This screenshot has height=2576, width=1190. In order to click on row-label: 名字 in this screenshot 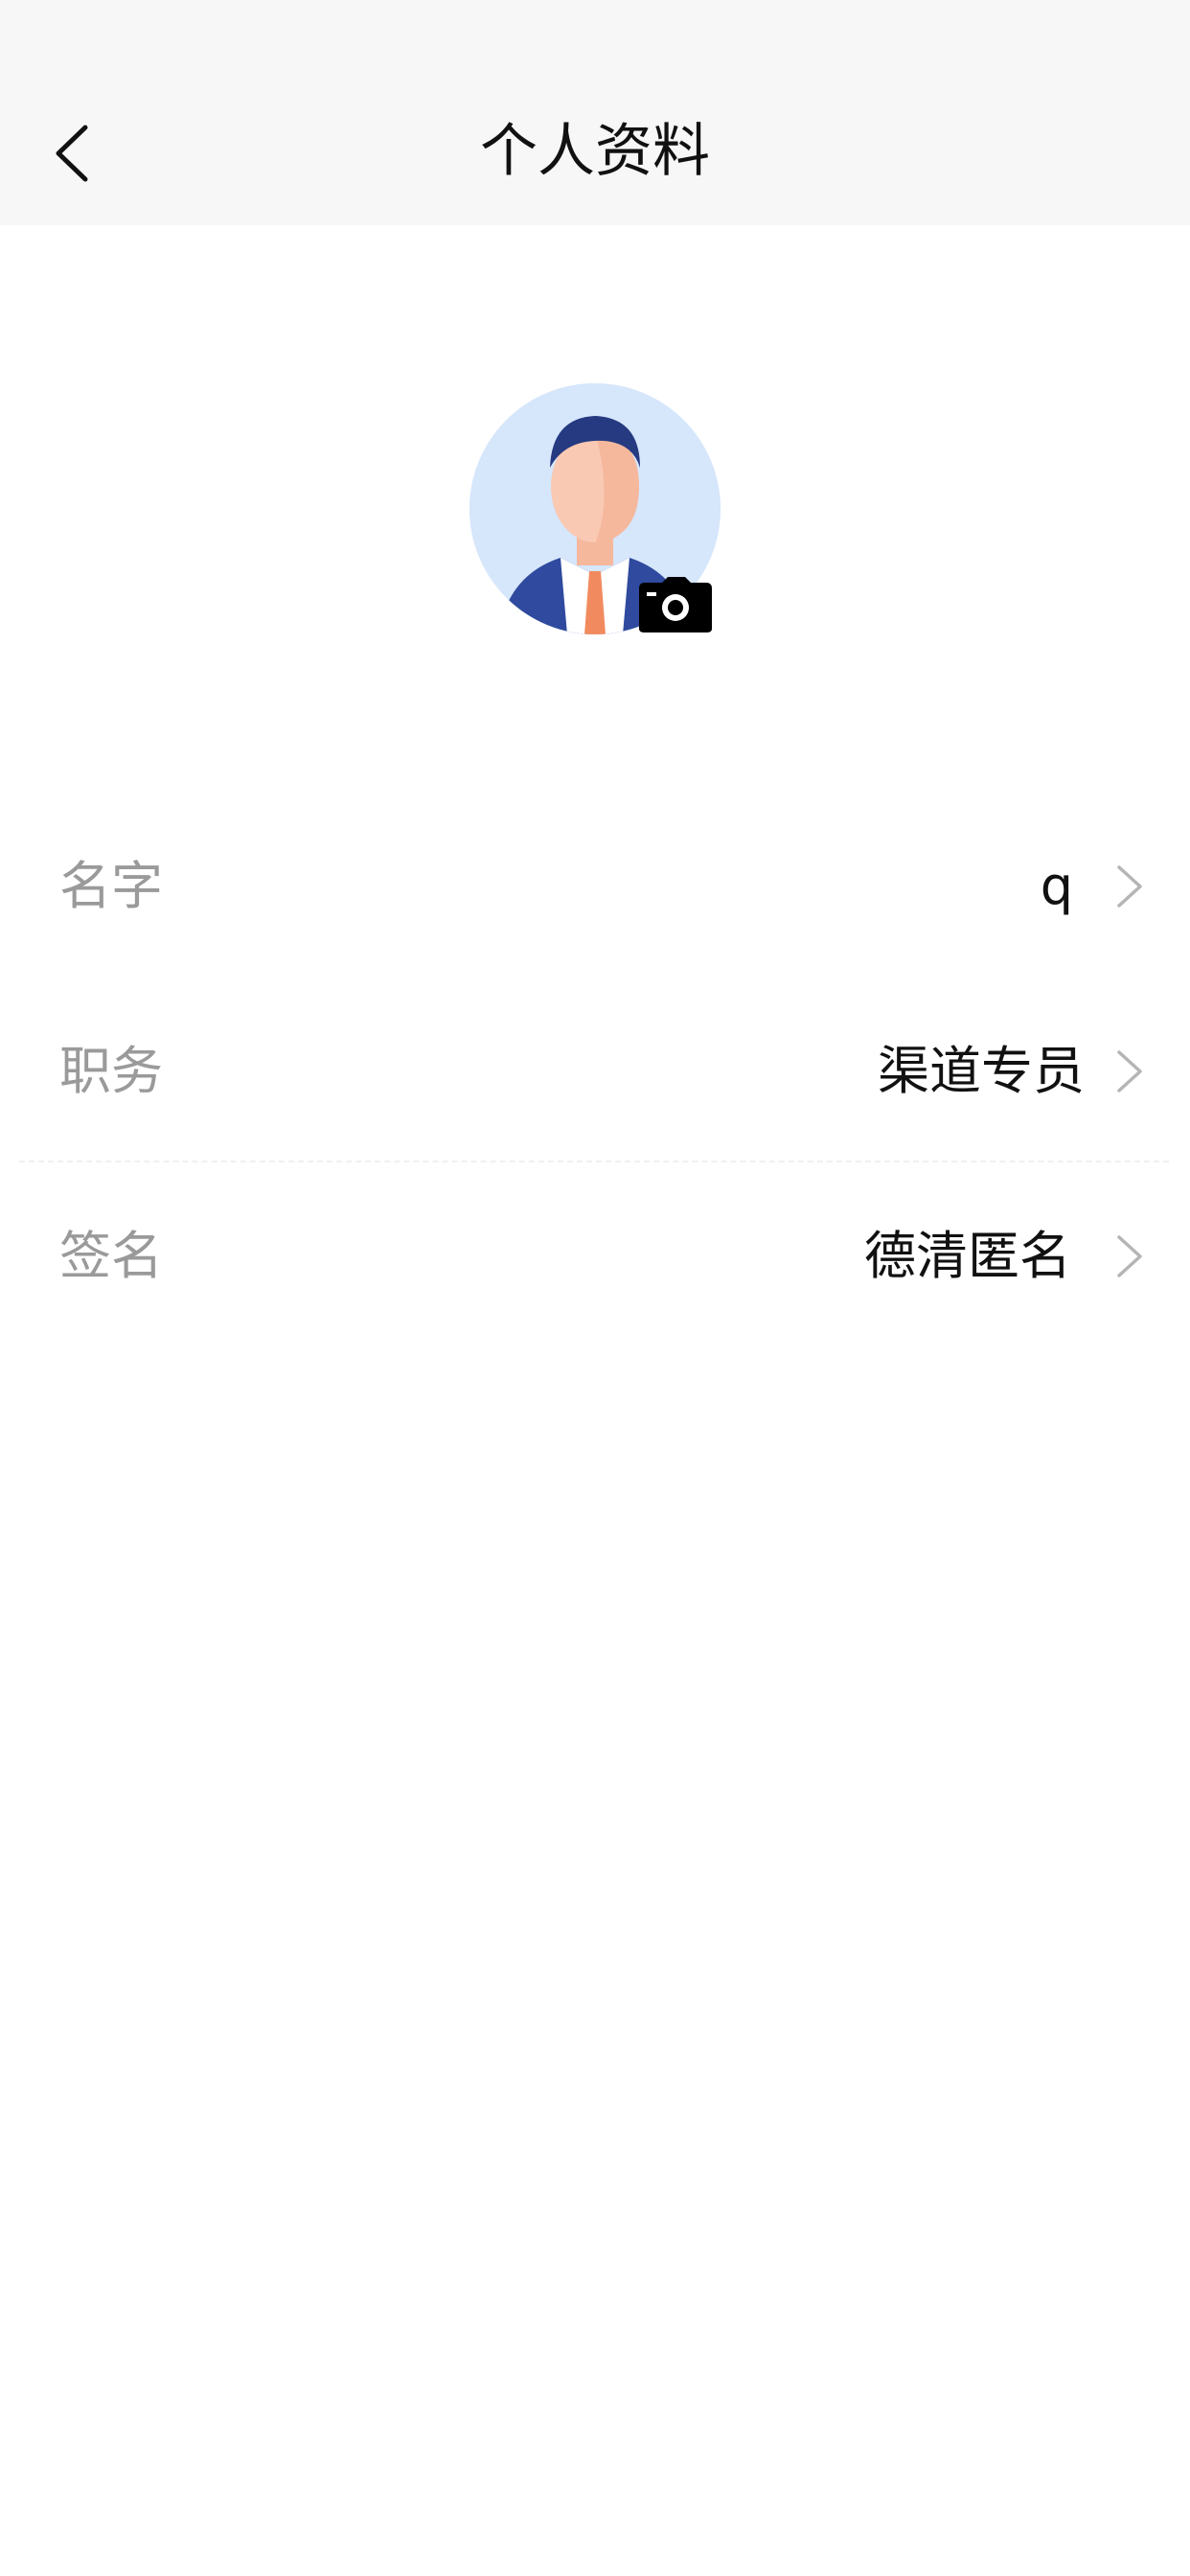, I will do `click(111, 886)`.